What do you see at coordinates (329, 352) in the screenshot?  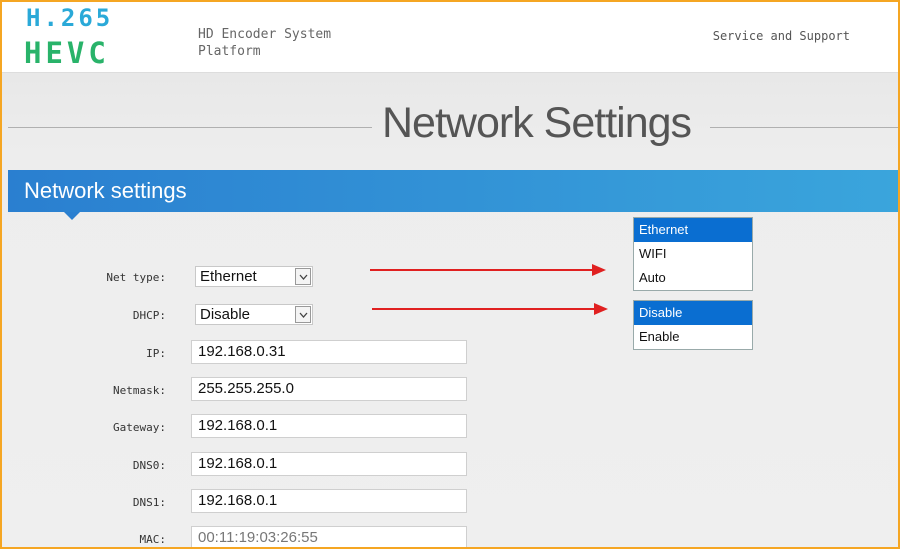 I see `ip-input: 192.168.0.31` at bounding box center [329, 352].